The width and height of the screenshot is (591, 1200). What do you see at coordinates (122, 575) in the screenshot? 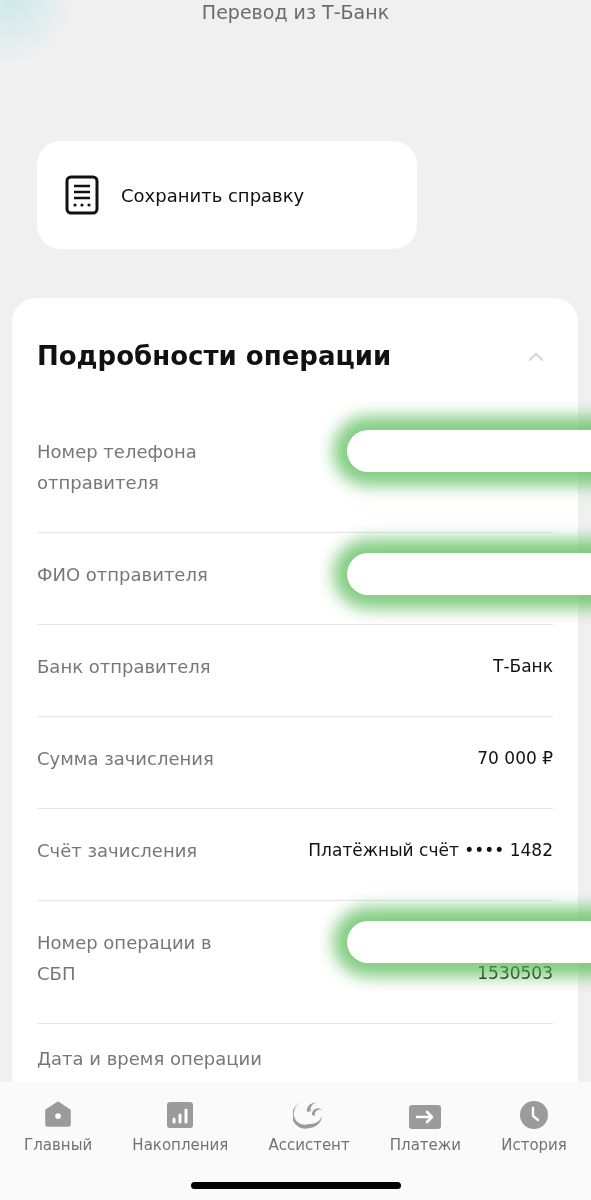
I see `field-label: ФИО отправителя` at bounding box center [122, 575].